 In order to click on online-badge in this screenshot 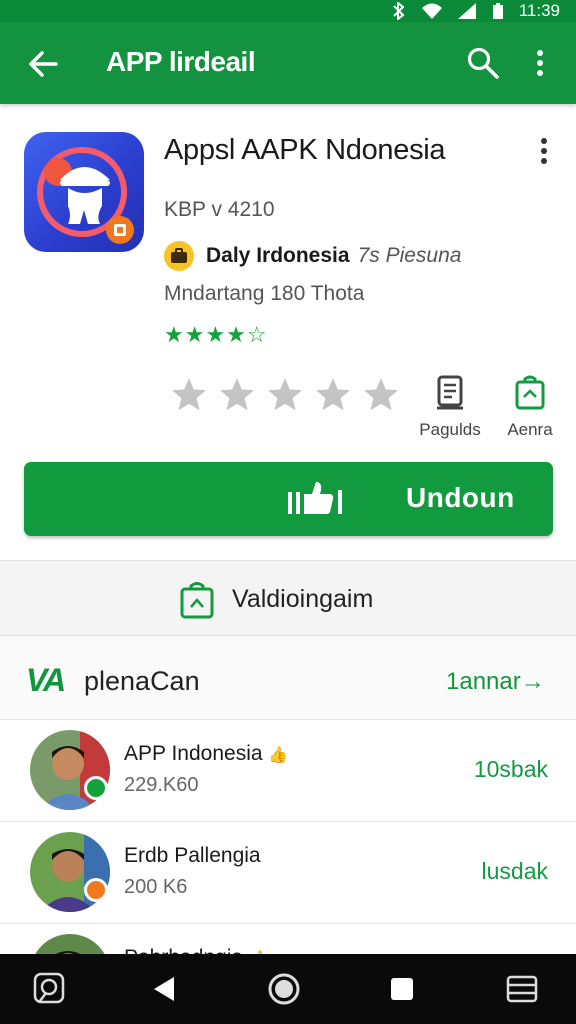, I will do `click(96, 788)`.